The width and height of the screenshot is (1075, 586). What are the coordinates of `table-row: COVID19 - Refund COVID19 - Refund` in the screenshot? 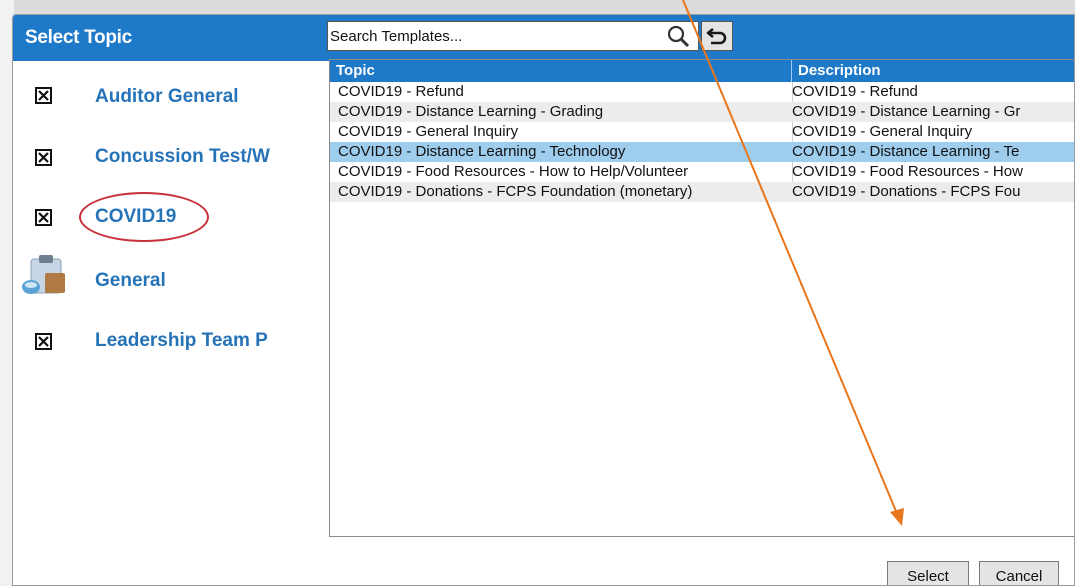 It's located at (702, 92).